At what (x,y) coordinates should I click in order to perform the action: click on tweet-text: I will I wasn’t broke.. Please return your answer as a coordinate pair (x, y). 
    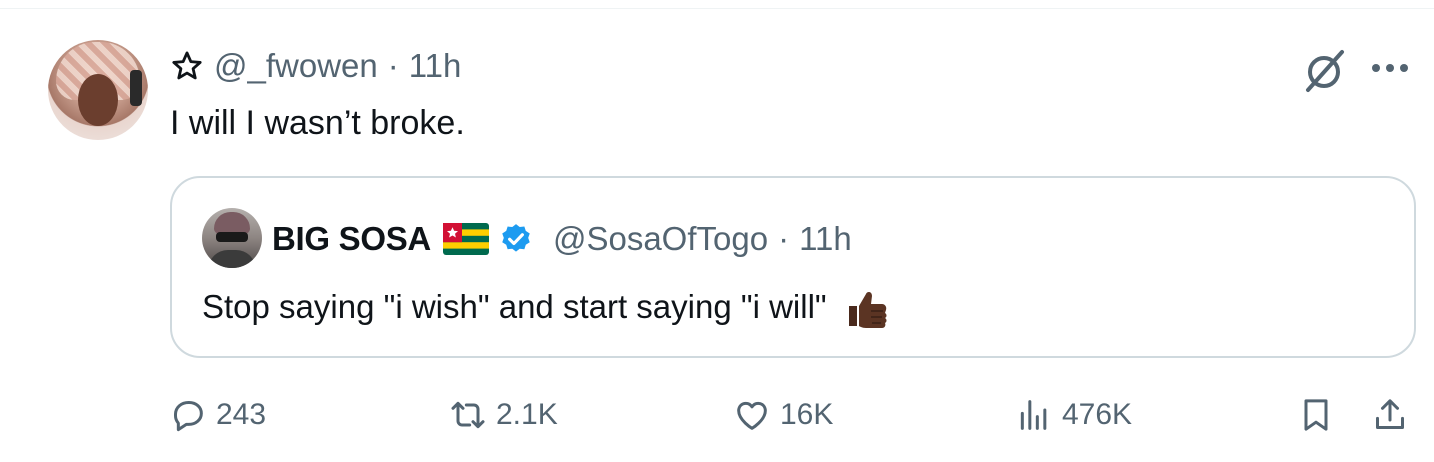
    Looking at the image, I should click on (317, 123).